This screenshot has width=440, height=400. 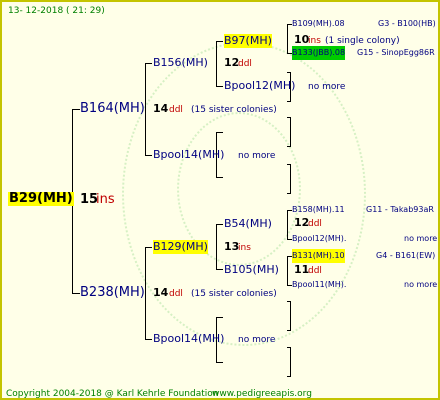 I want to click on b131-info: G4 - B161(EW), so click(x=406, y=255).